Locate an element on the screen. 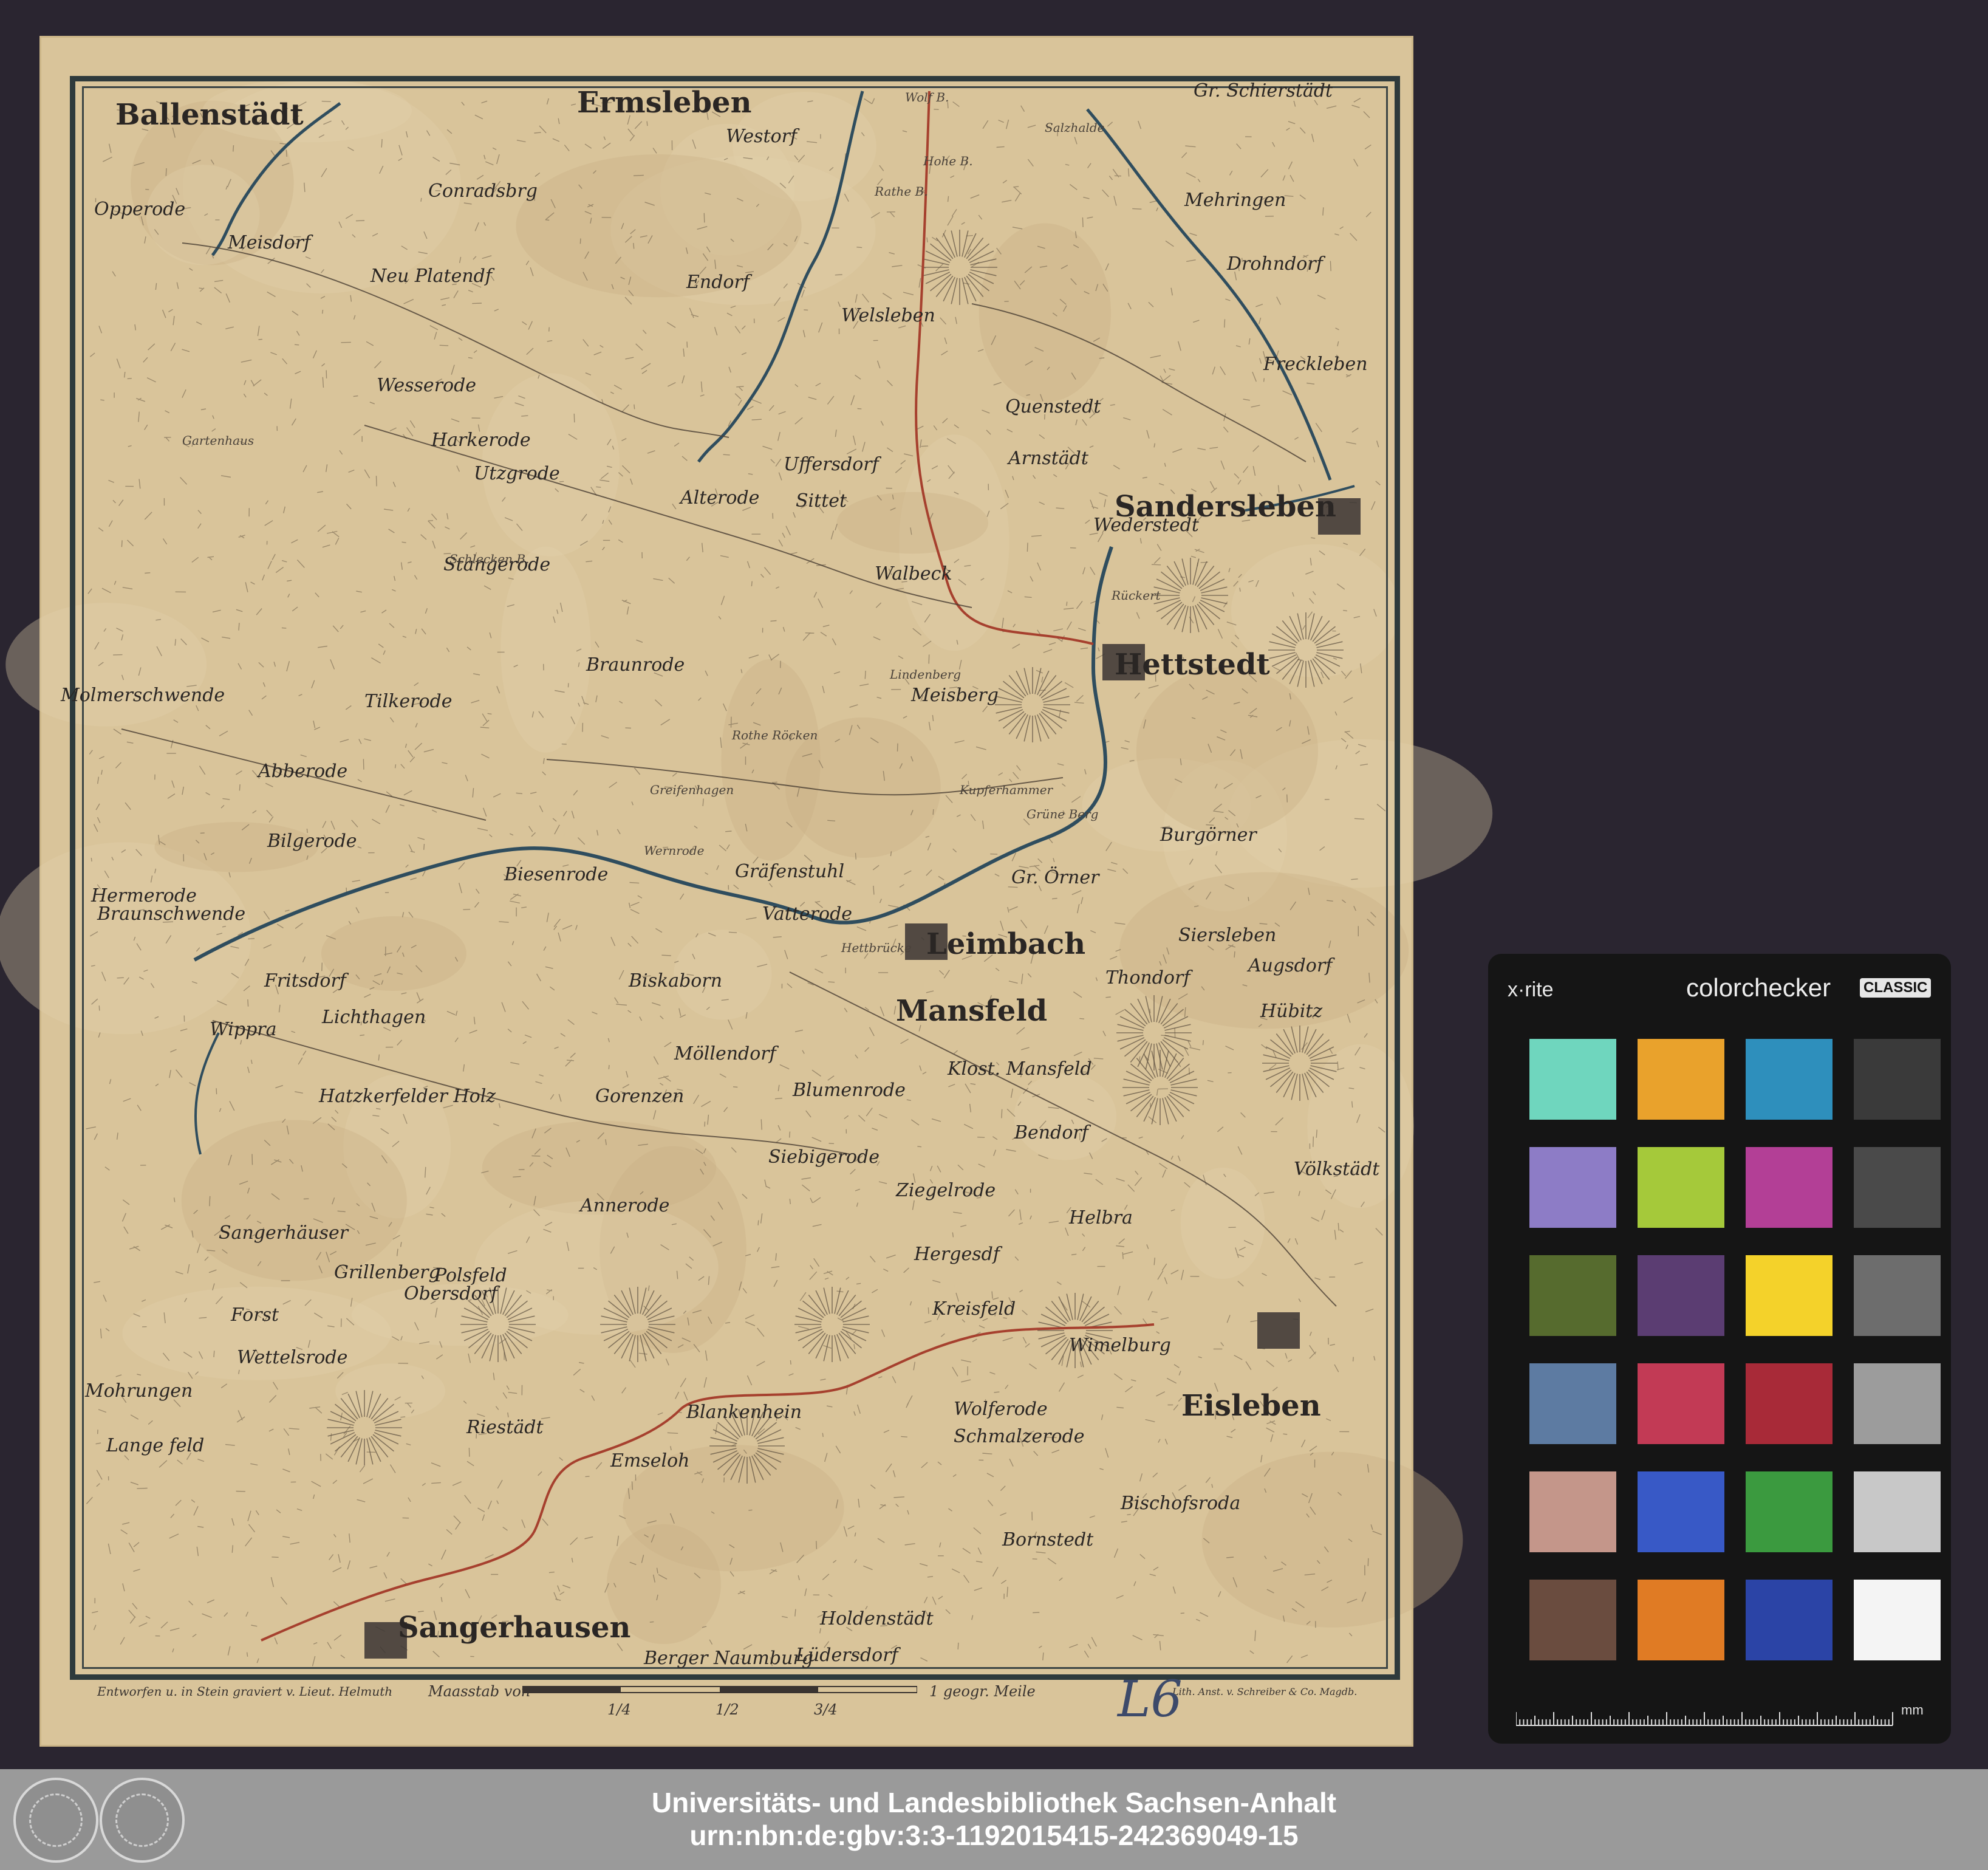 The height and width of the screenshot is (1870, 1988). place-label: Hübitz is located at coordinates (1291, 1012).